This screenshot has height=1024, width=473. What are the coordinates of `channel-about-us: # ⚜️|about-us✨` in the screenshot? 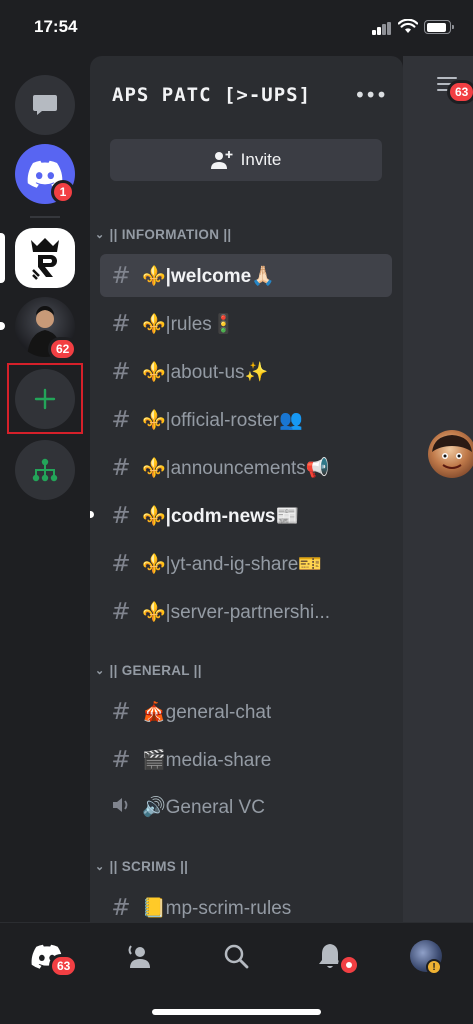 It's located at (246, 371).